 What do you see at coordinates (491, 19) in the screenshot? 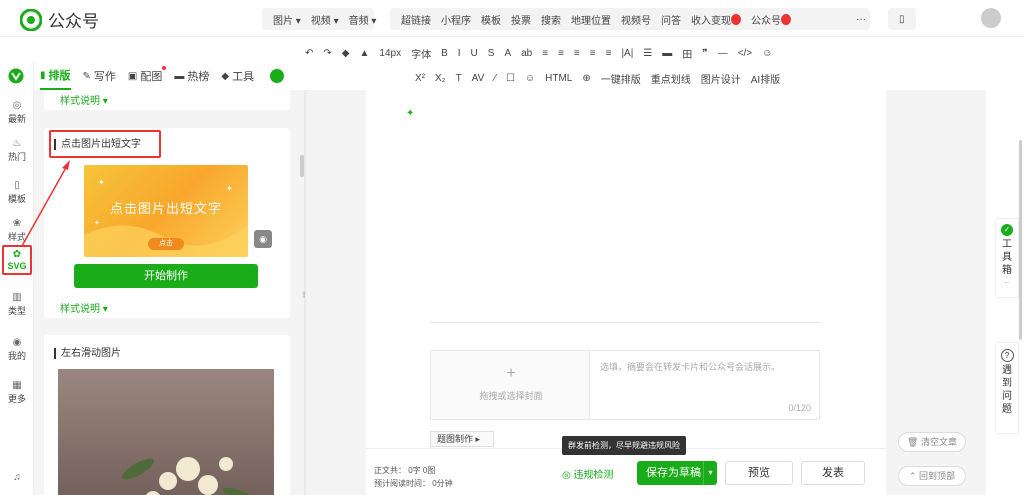
I see `insert-menu-item: 模板` at bounding box center [491, 19].